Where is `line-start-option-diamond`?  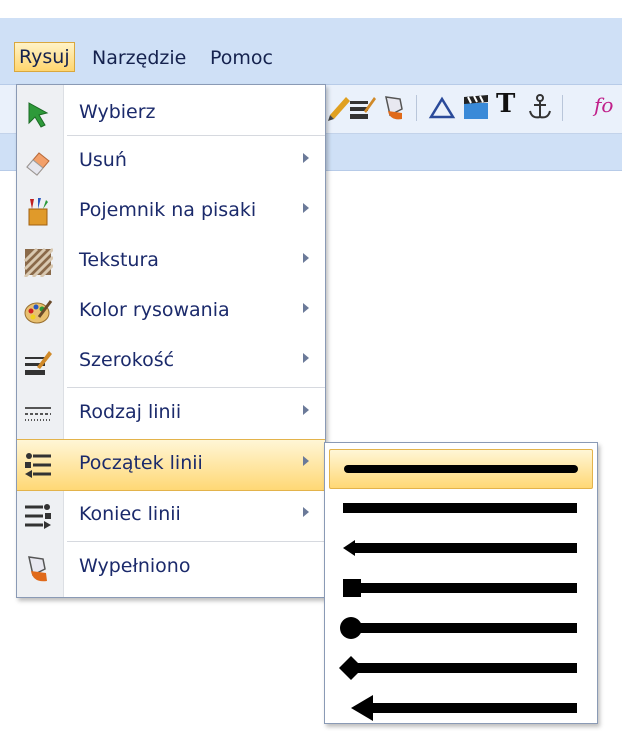
line-start-option-diamond is located at coordinates (460, 668).